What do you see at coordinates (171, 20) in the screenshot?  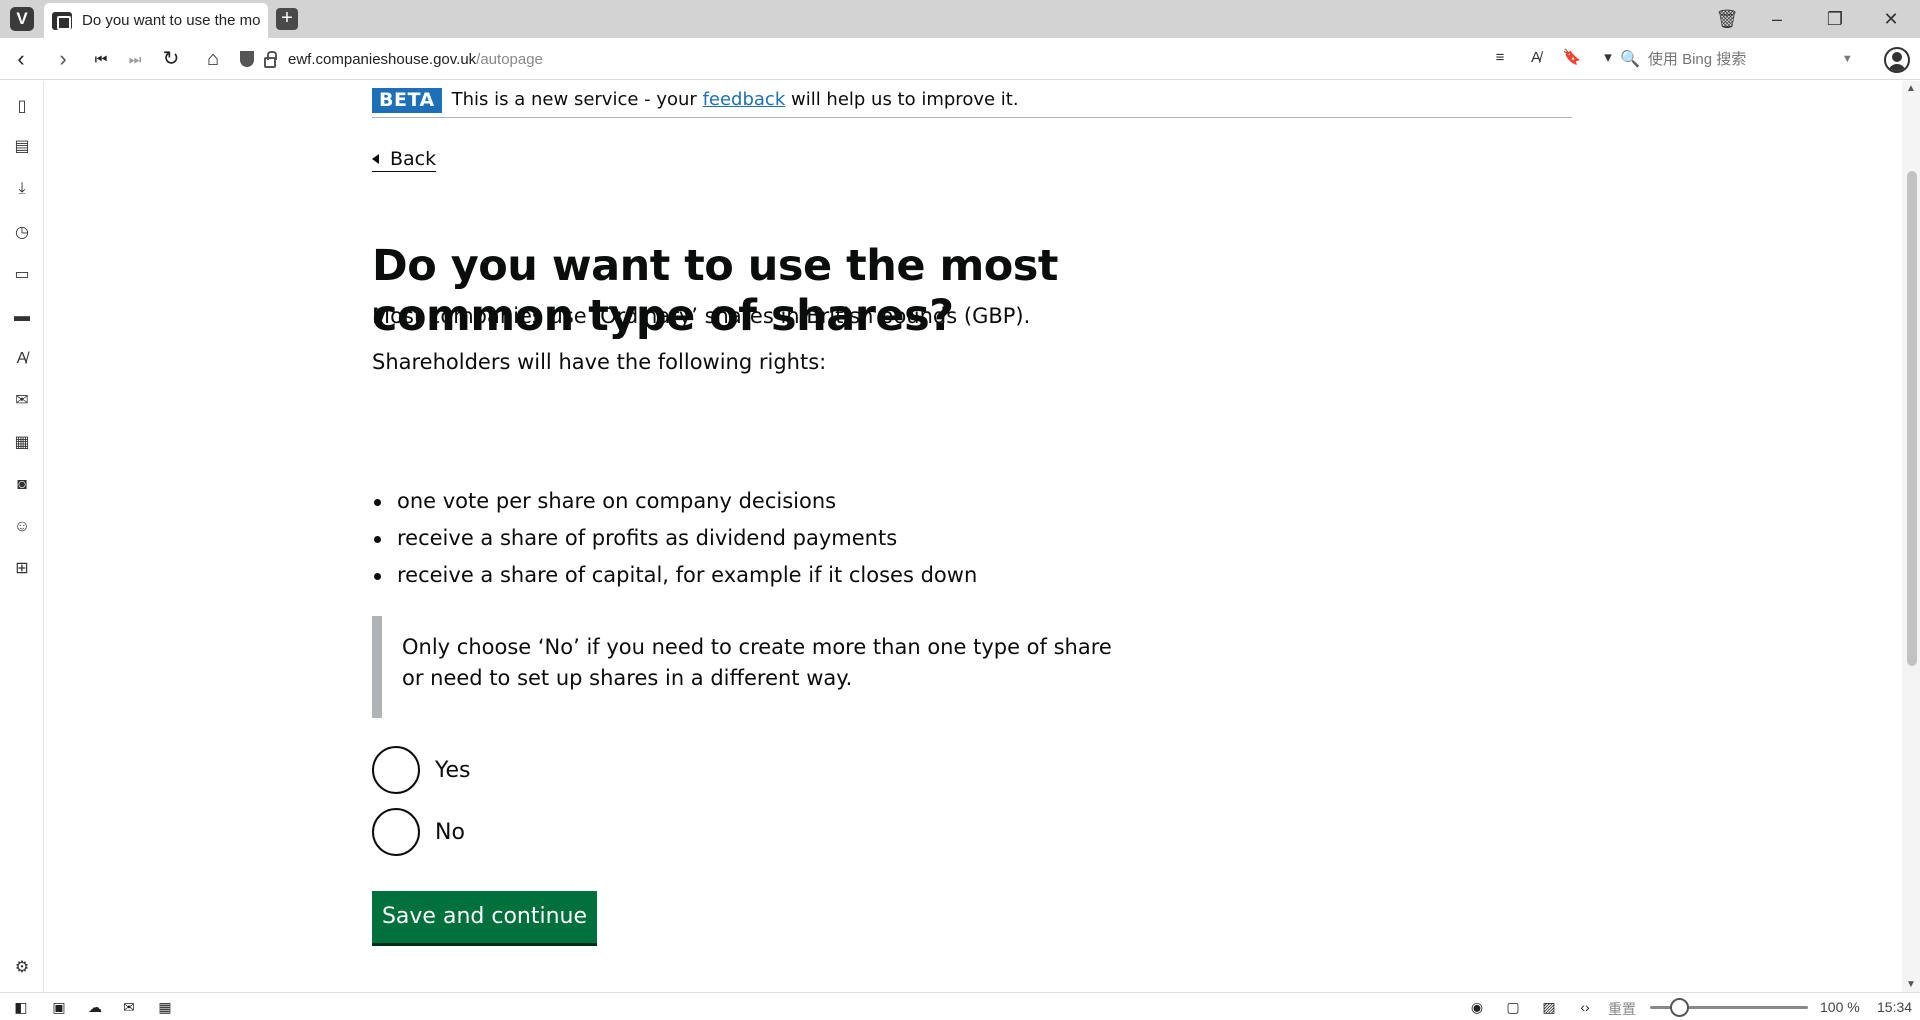 I see `tab-title: Do you want to use the mo` at bounding box center [171, 20].